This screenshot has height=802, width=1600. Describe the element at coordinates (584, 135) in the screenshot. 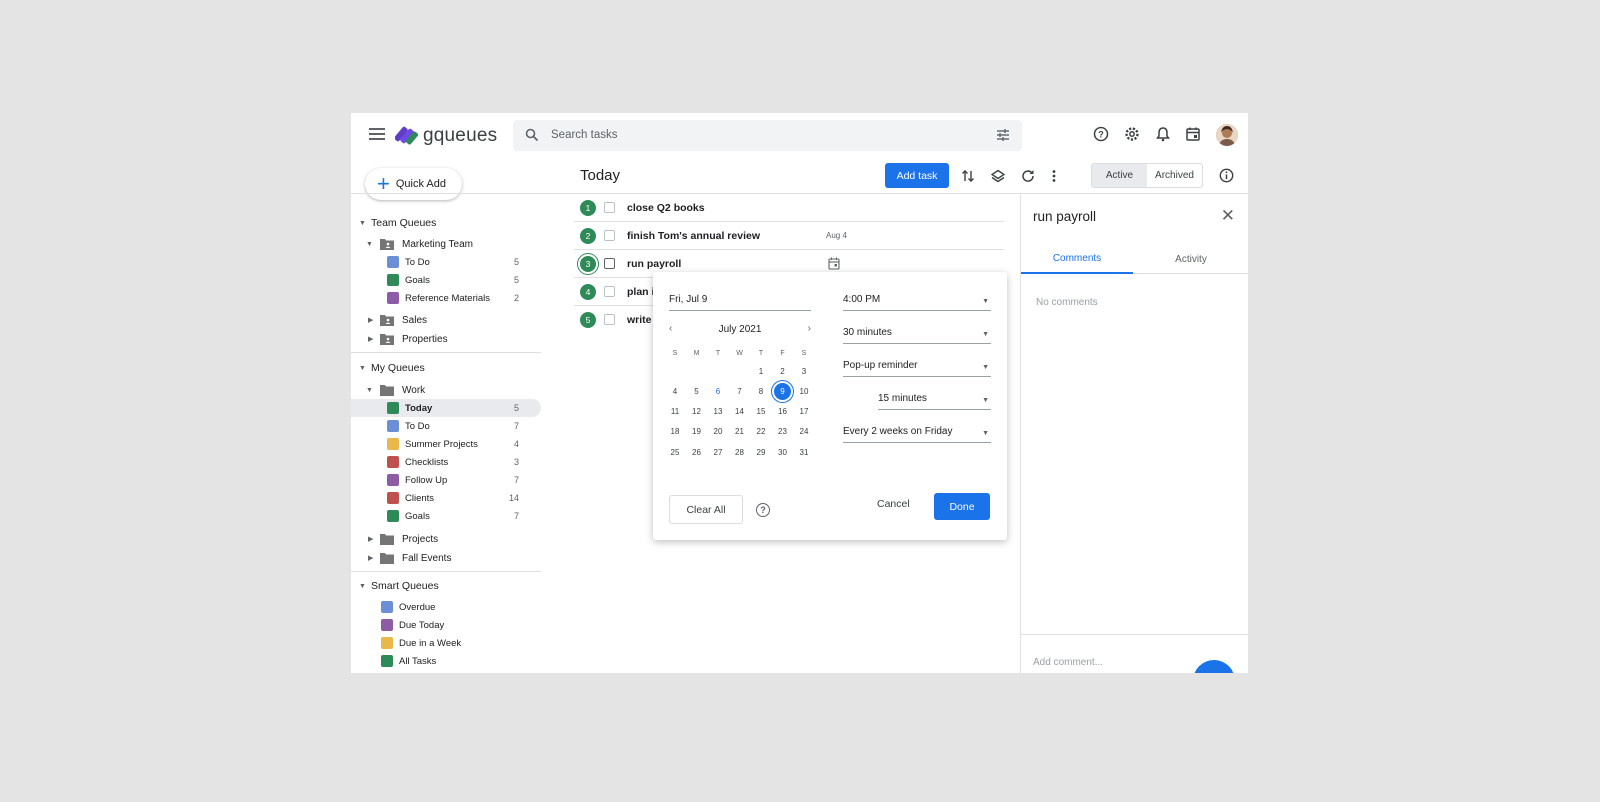

I see `search-input: Search tasks` at that location.